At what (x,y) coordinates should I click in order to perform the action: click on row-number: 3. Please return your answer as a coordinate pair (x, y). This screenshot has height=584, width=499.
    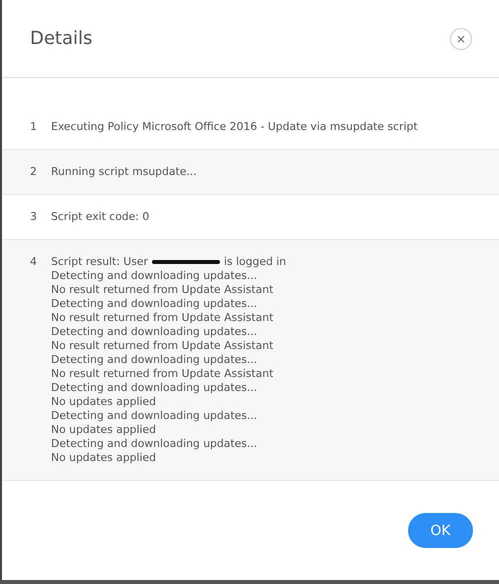
    Looking at the image, I should click on (34, 217).